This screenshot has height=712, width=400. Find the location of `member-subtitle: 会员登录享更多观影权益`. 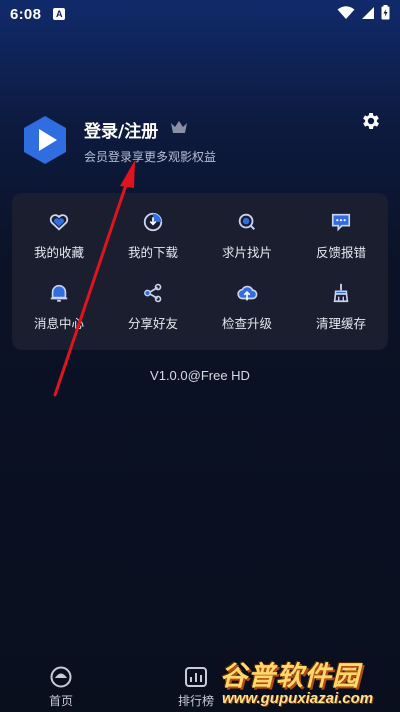

member-subtitle: 会员登录享更多观影权益 is located at coordinates (150, 157).